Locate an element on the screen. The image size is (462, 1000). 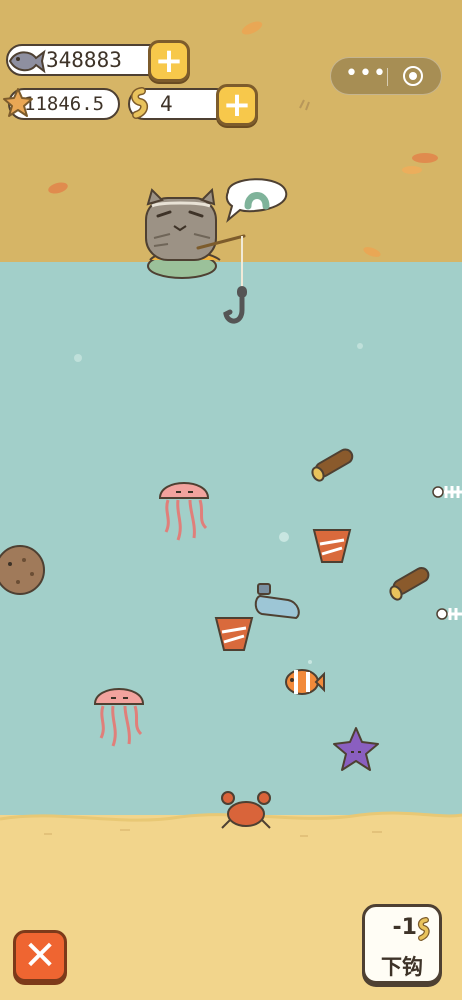
mini-program-capsule: ••• is located at coordinates (386, 76).